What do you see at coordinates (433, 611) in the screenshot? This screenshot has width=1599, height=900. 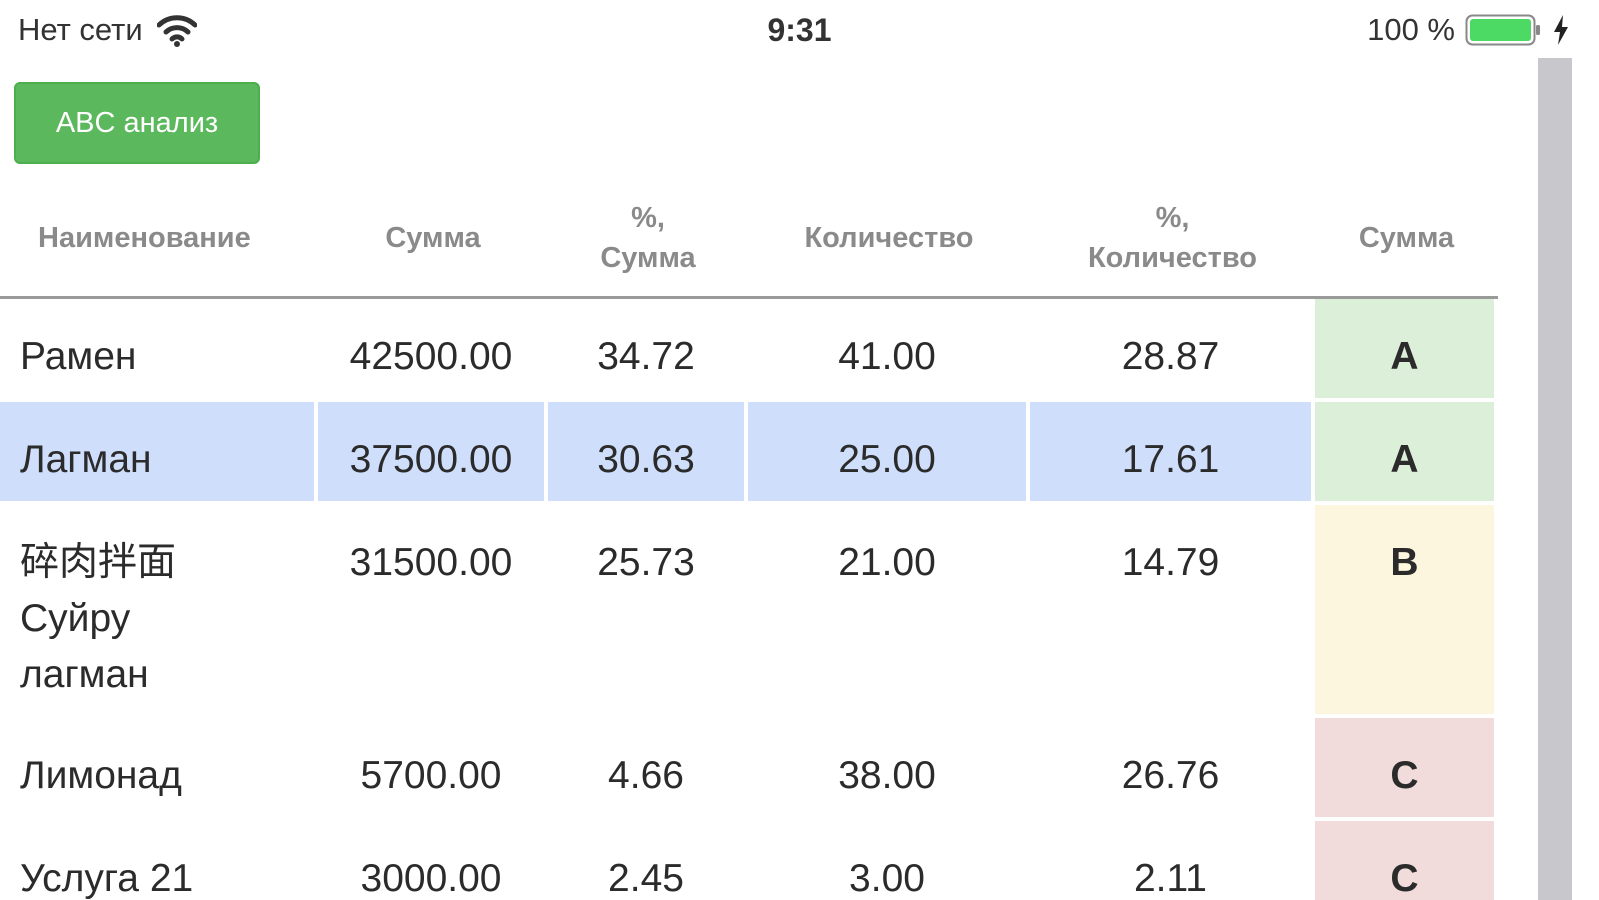 I see `cell-sum: 31500.00` at bounding box center [433, 611].